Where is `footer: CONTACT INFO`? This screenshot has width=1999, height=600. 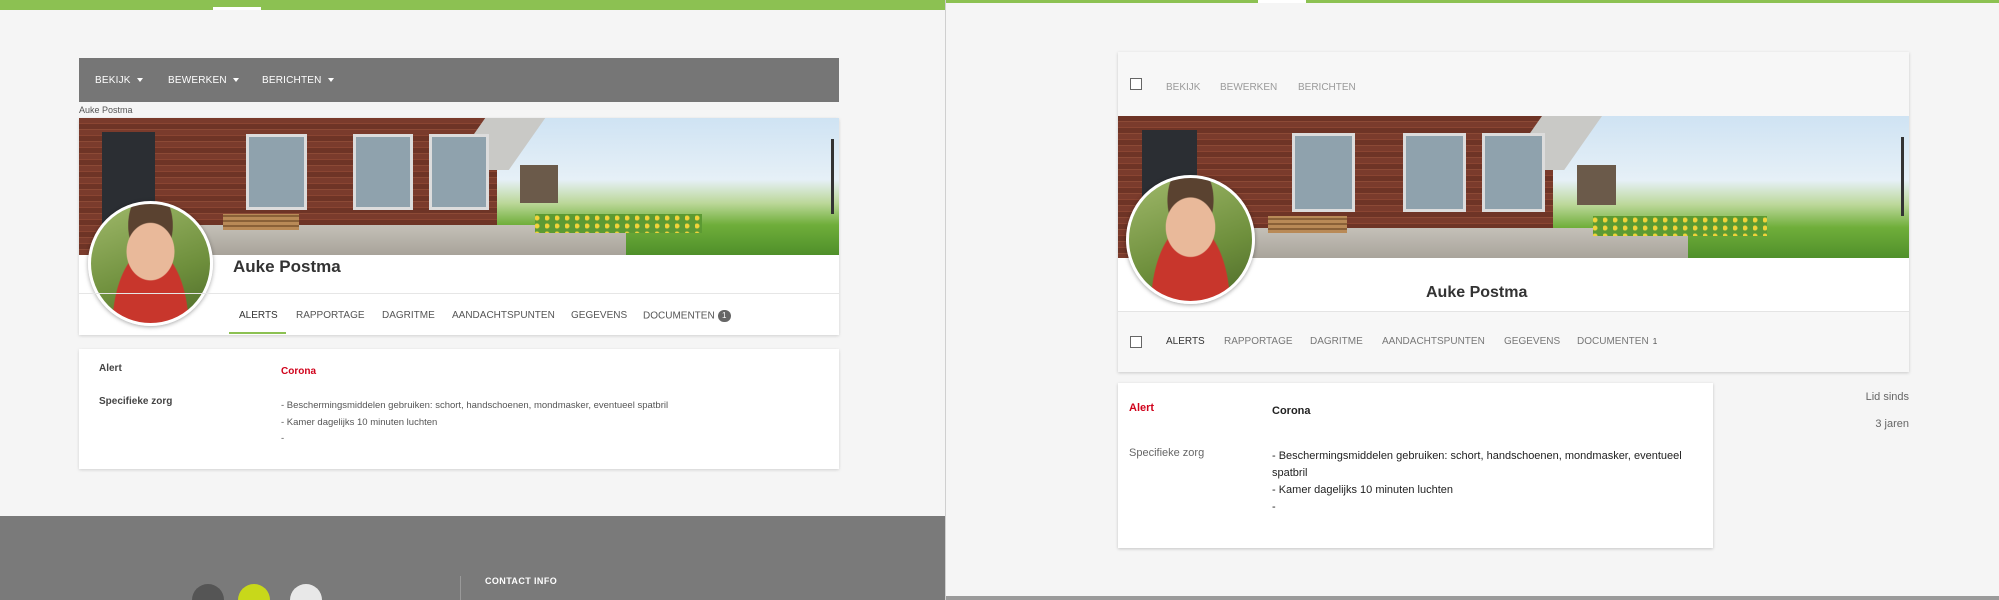 footer: CONTACT INFO is located at coordinates (473, 558).